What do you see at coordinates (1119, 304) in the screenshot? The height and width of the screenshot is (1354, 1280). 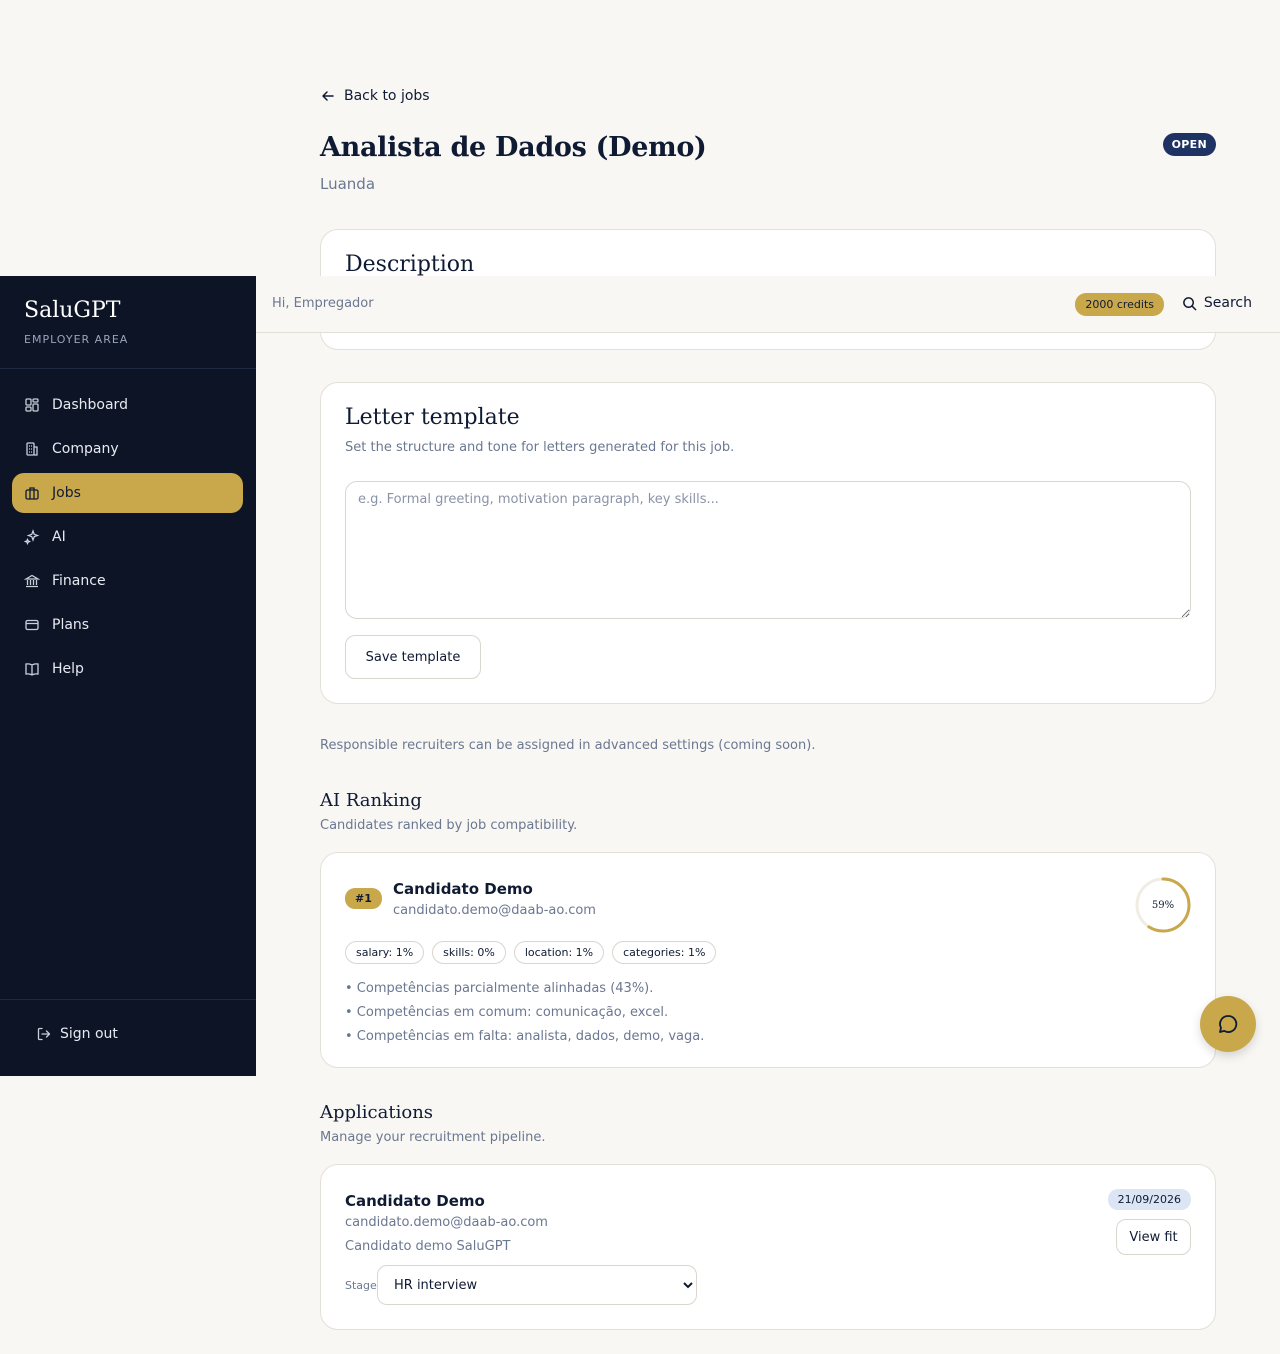 I see `credits-badge: 2000 credits` at bounding box center [1119, 304].